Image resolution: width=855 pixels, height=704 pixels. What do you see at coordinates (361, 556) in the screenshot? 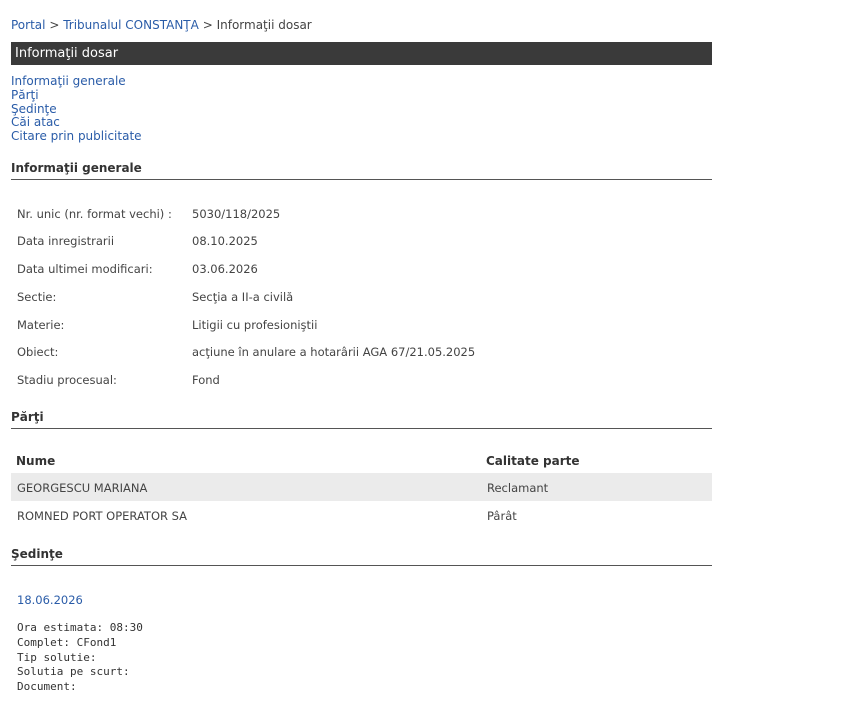
I see `section-heading-sedinte: Şedinţe` at bounding box center [361, 556].